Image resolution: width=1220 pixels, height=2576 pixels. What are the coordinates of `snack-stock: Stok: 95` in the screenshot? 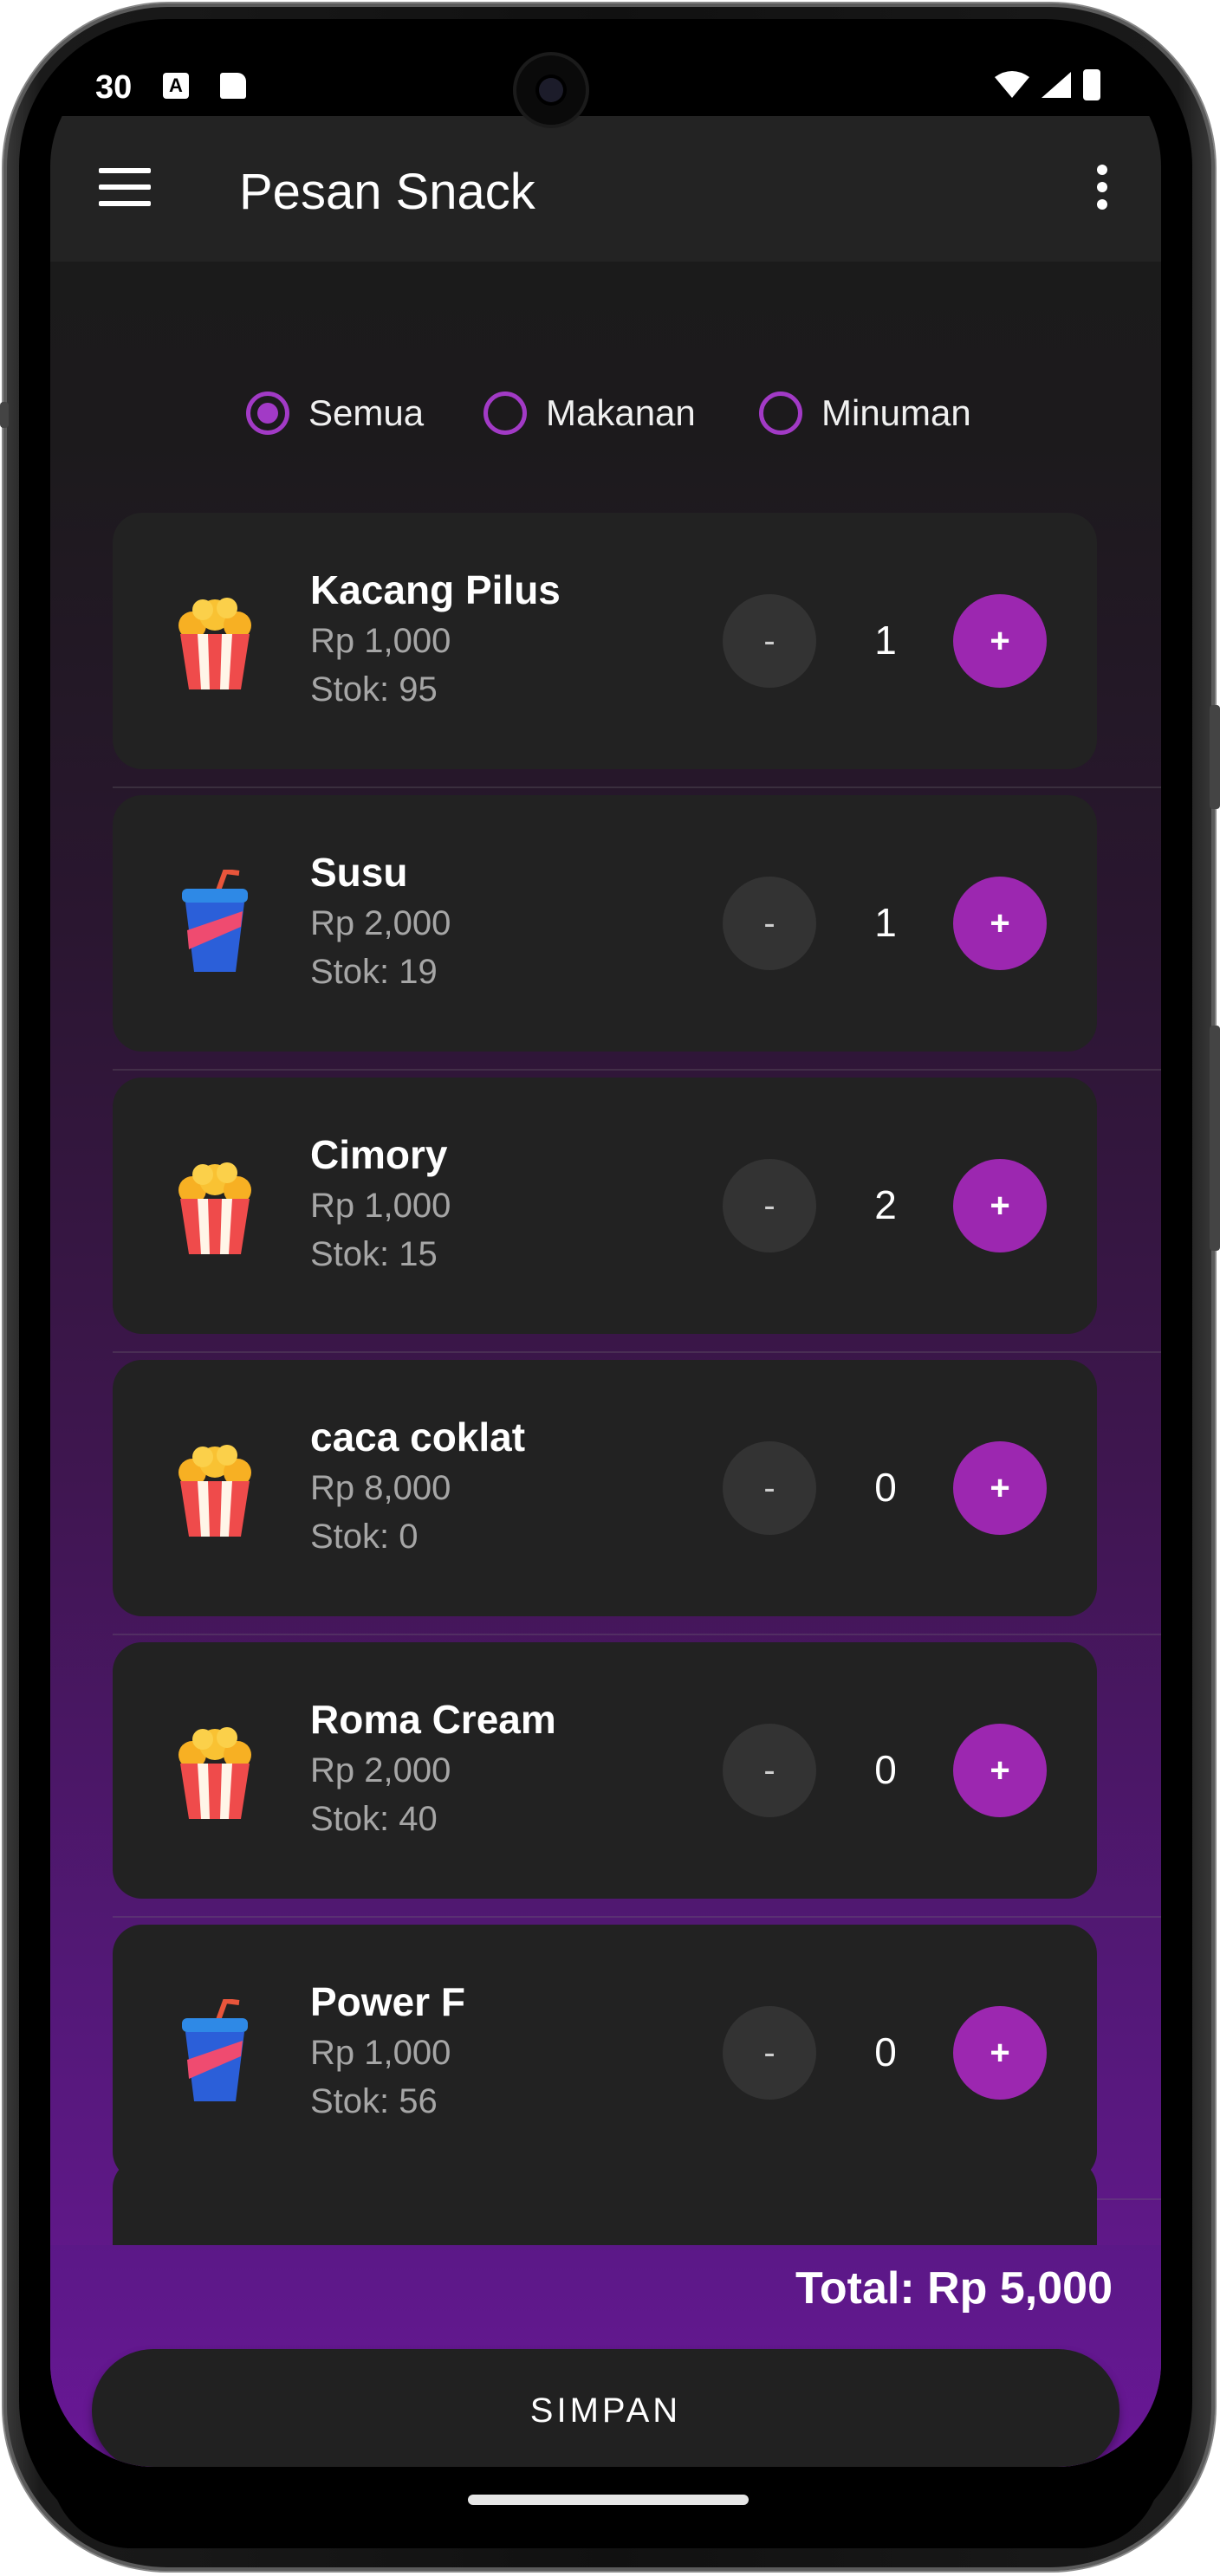 It's located at (374, 689).